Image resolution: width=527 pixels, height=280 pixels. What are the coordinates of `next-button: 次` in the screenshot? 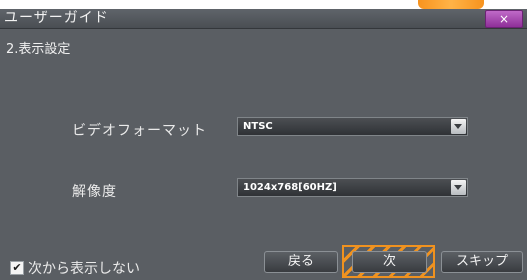 It's located at (389, 262).